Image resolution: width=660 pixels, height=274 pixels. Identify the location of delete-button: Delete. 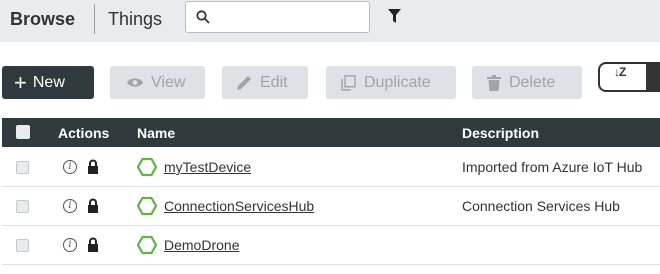
(527, 82).